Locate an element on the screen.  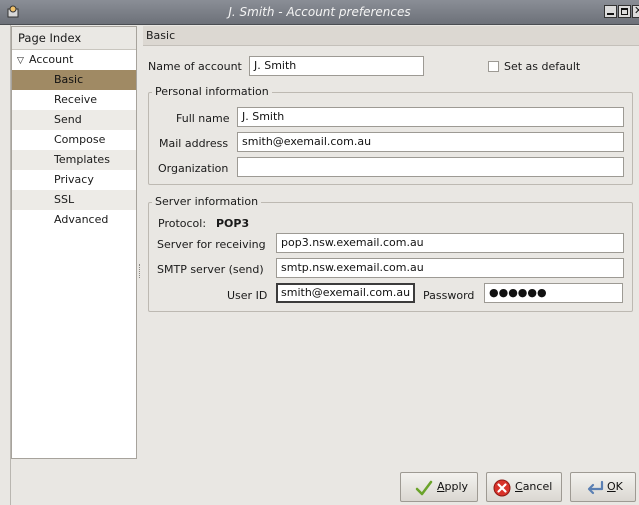
section-title: Basic is located at coordinates (391, 36).